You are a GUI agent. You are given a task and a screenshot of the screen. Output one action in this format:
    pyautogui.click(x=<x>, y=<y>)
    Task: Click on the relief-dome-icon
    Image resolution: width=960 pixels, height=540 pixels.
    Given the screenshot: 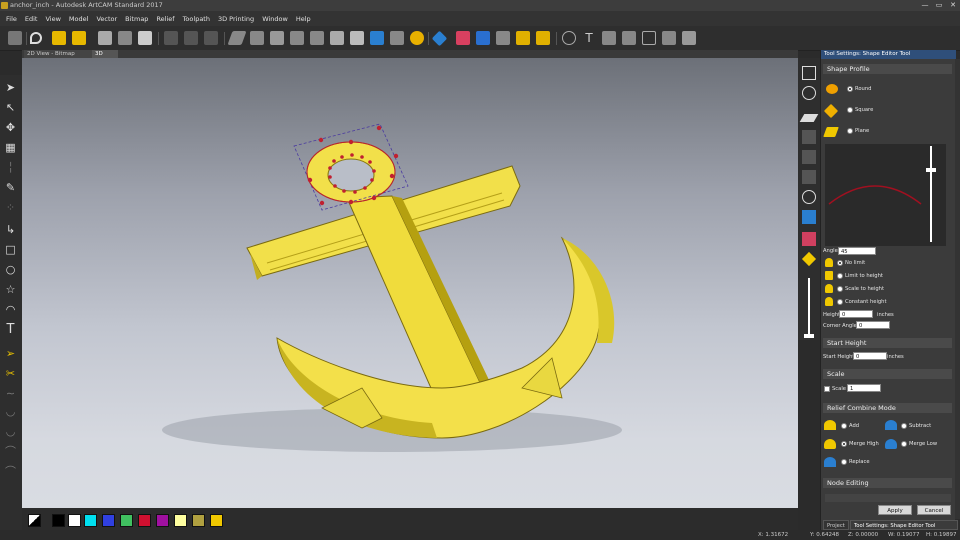 What is the action you would take?
    pyautogui.click(x=257, y=38)
    